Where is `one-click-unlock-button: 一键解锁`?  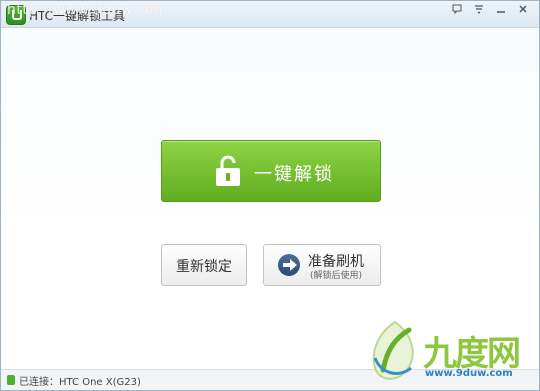
one-click-unlock-button: 一键解锁 is located at coordinates (271, 171).